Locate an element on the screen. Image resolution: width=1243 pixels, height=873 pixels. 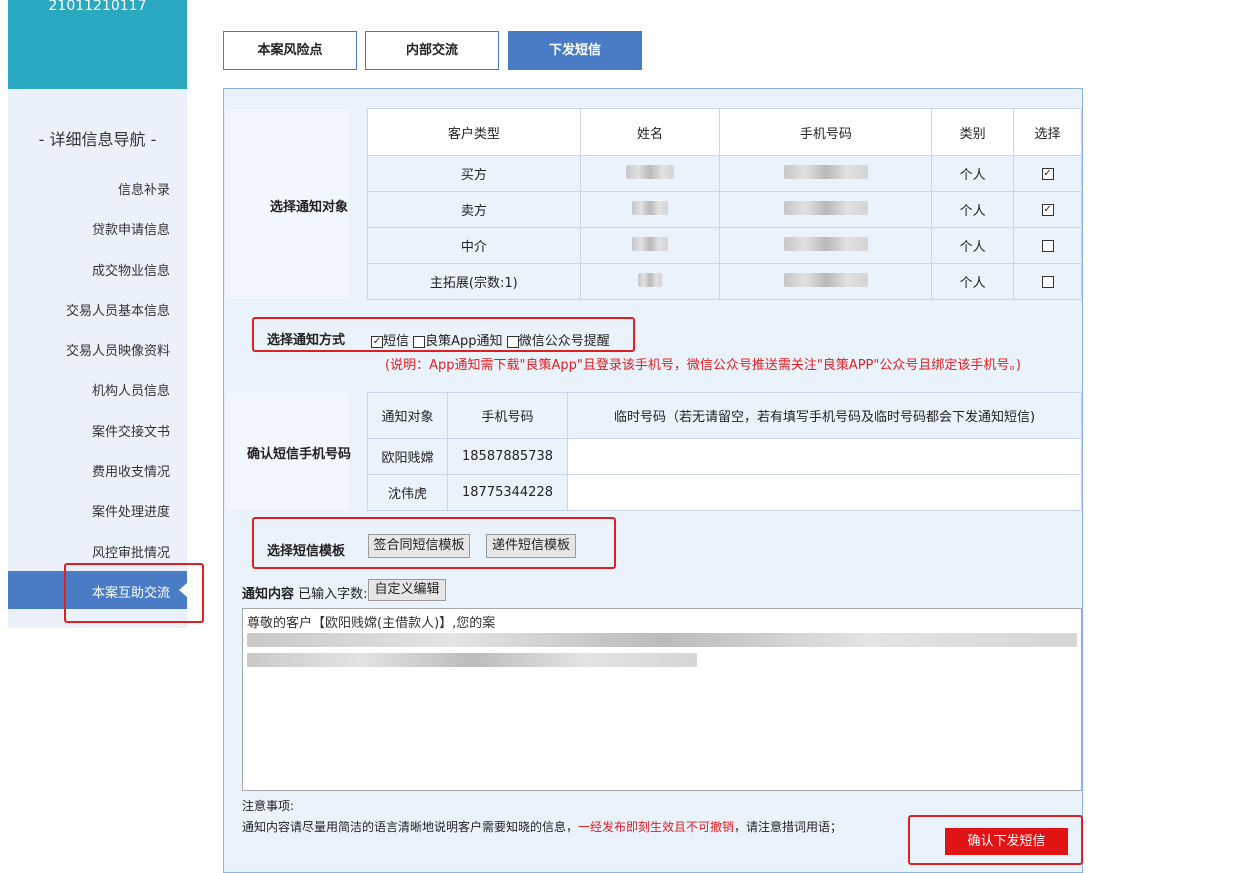
recipient-phone: 18775344228 is located at coordinates (507, 492).